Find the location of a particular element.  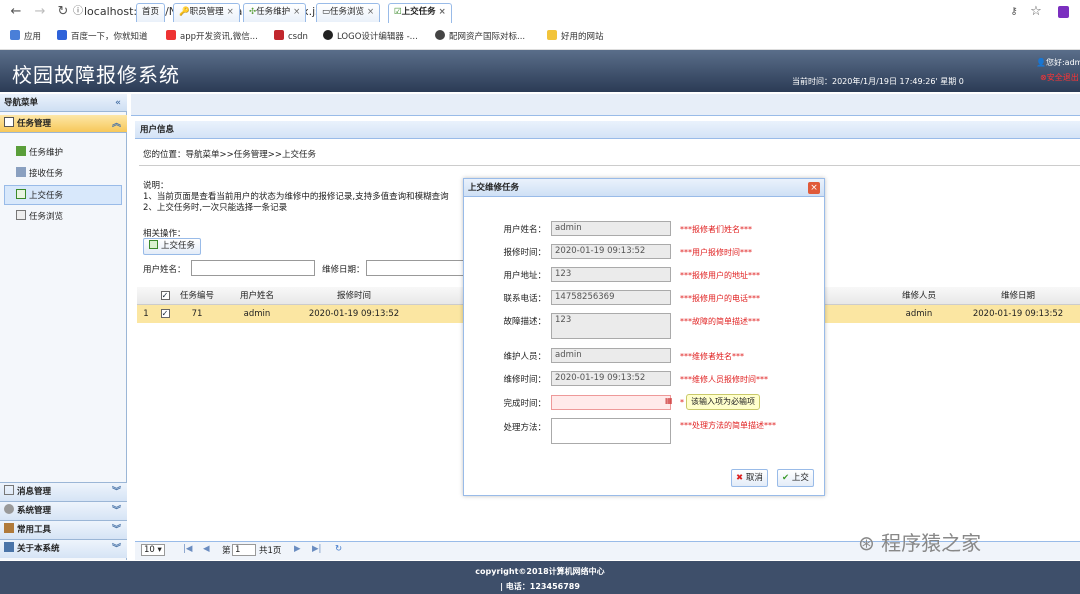

baidu-paw-icon is located at coordinates (62, 35).